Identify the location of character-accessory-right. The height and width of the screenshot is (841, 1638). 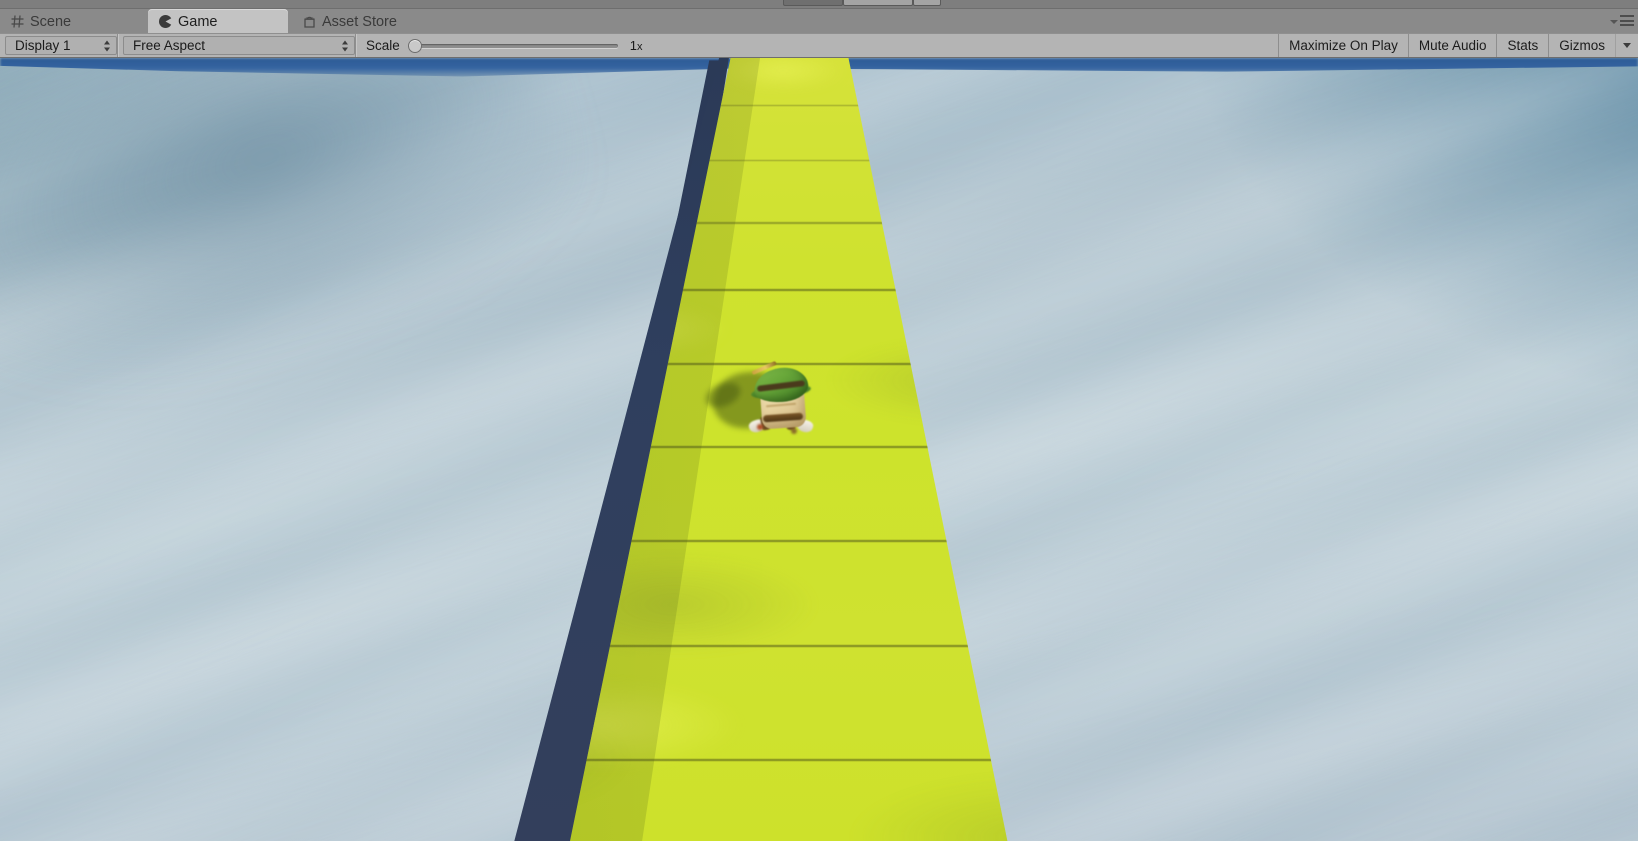
(794, 431).